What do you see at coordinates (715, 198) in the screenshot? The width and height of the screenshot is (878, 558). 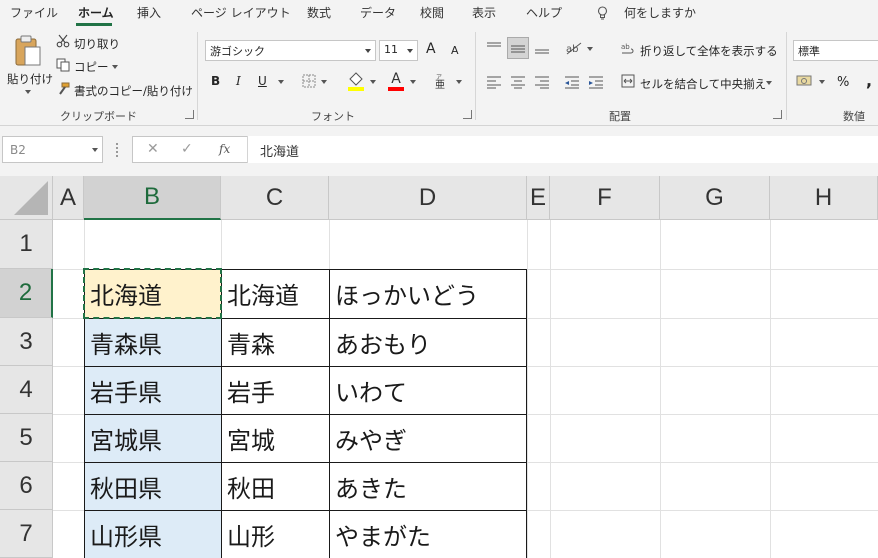 I see `column-header-g: G` at bounding box center [715, 198].